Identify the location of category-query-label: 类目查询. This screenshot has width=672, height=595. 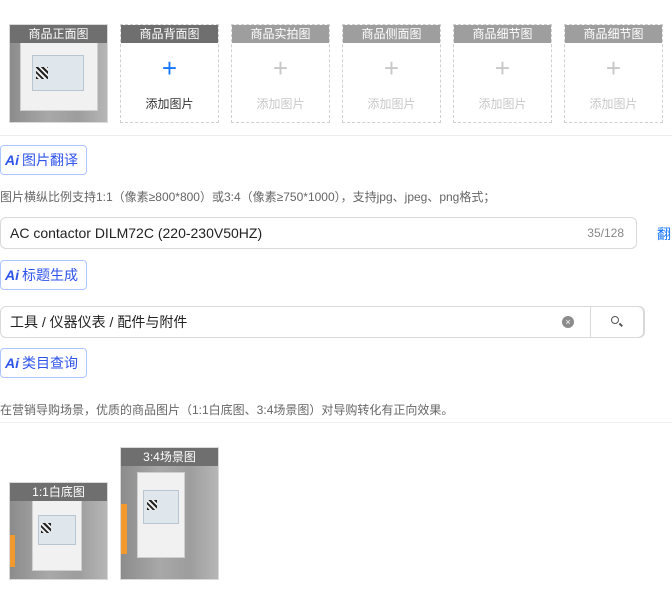
(50, 363).